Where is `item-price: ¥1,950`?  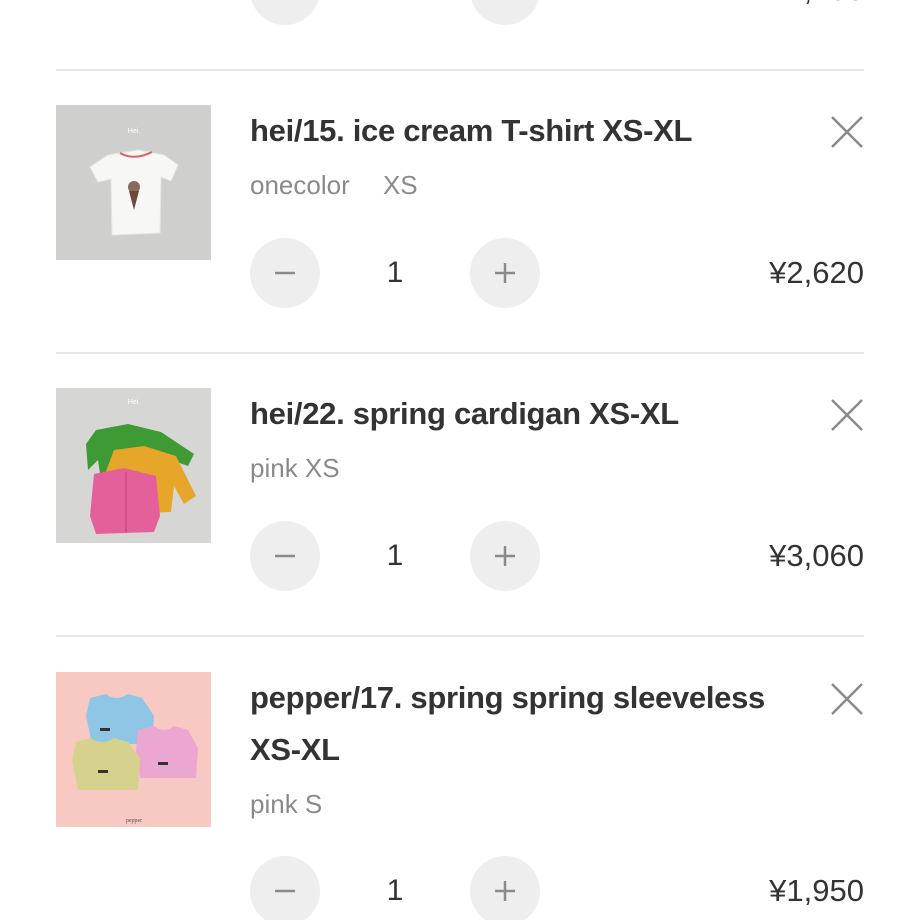
item-price: ¥1,950 is located at coordinates (816, 890).